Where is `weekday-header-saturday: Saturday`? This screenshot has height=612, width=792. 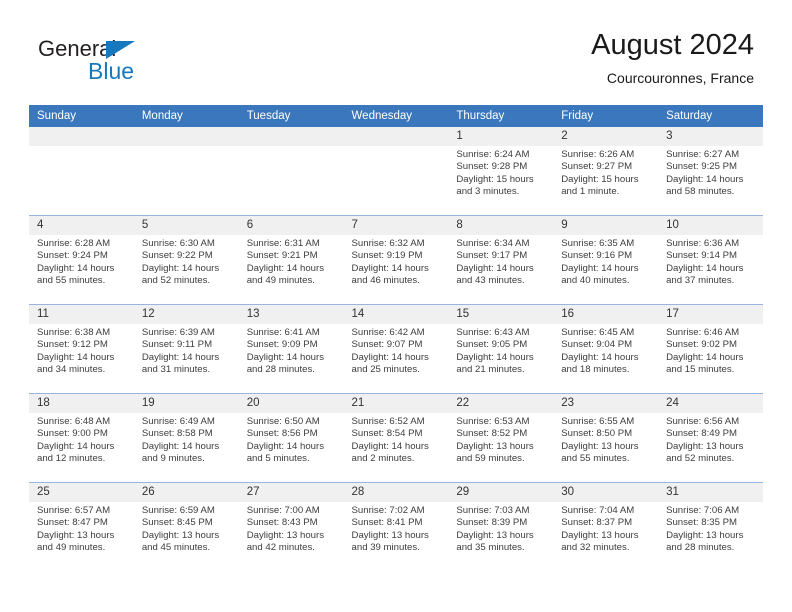 weekday-header-saturday: Saturday is located at coordinates (710, 116).